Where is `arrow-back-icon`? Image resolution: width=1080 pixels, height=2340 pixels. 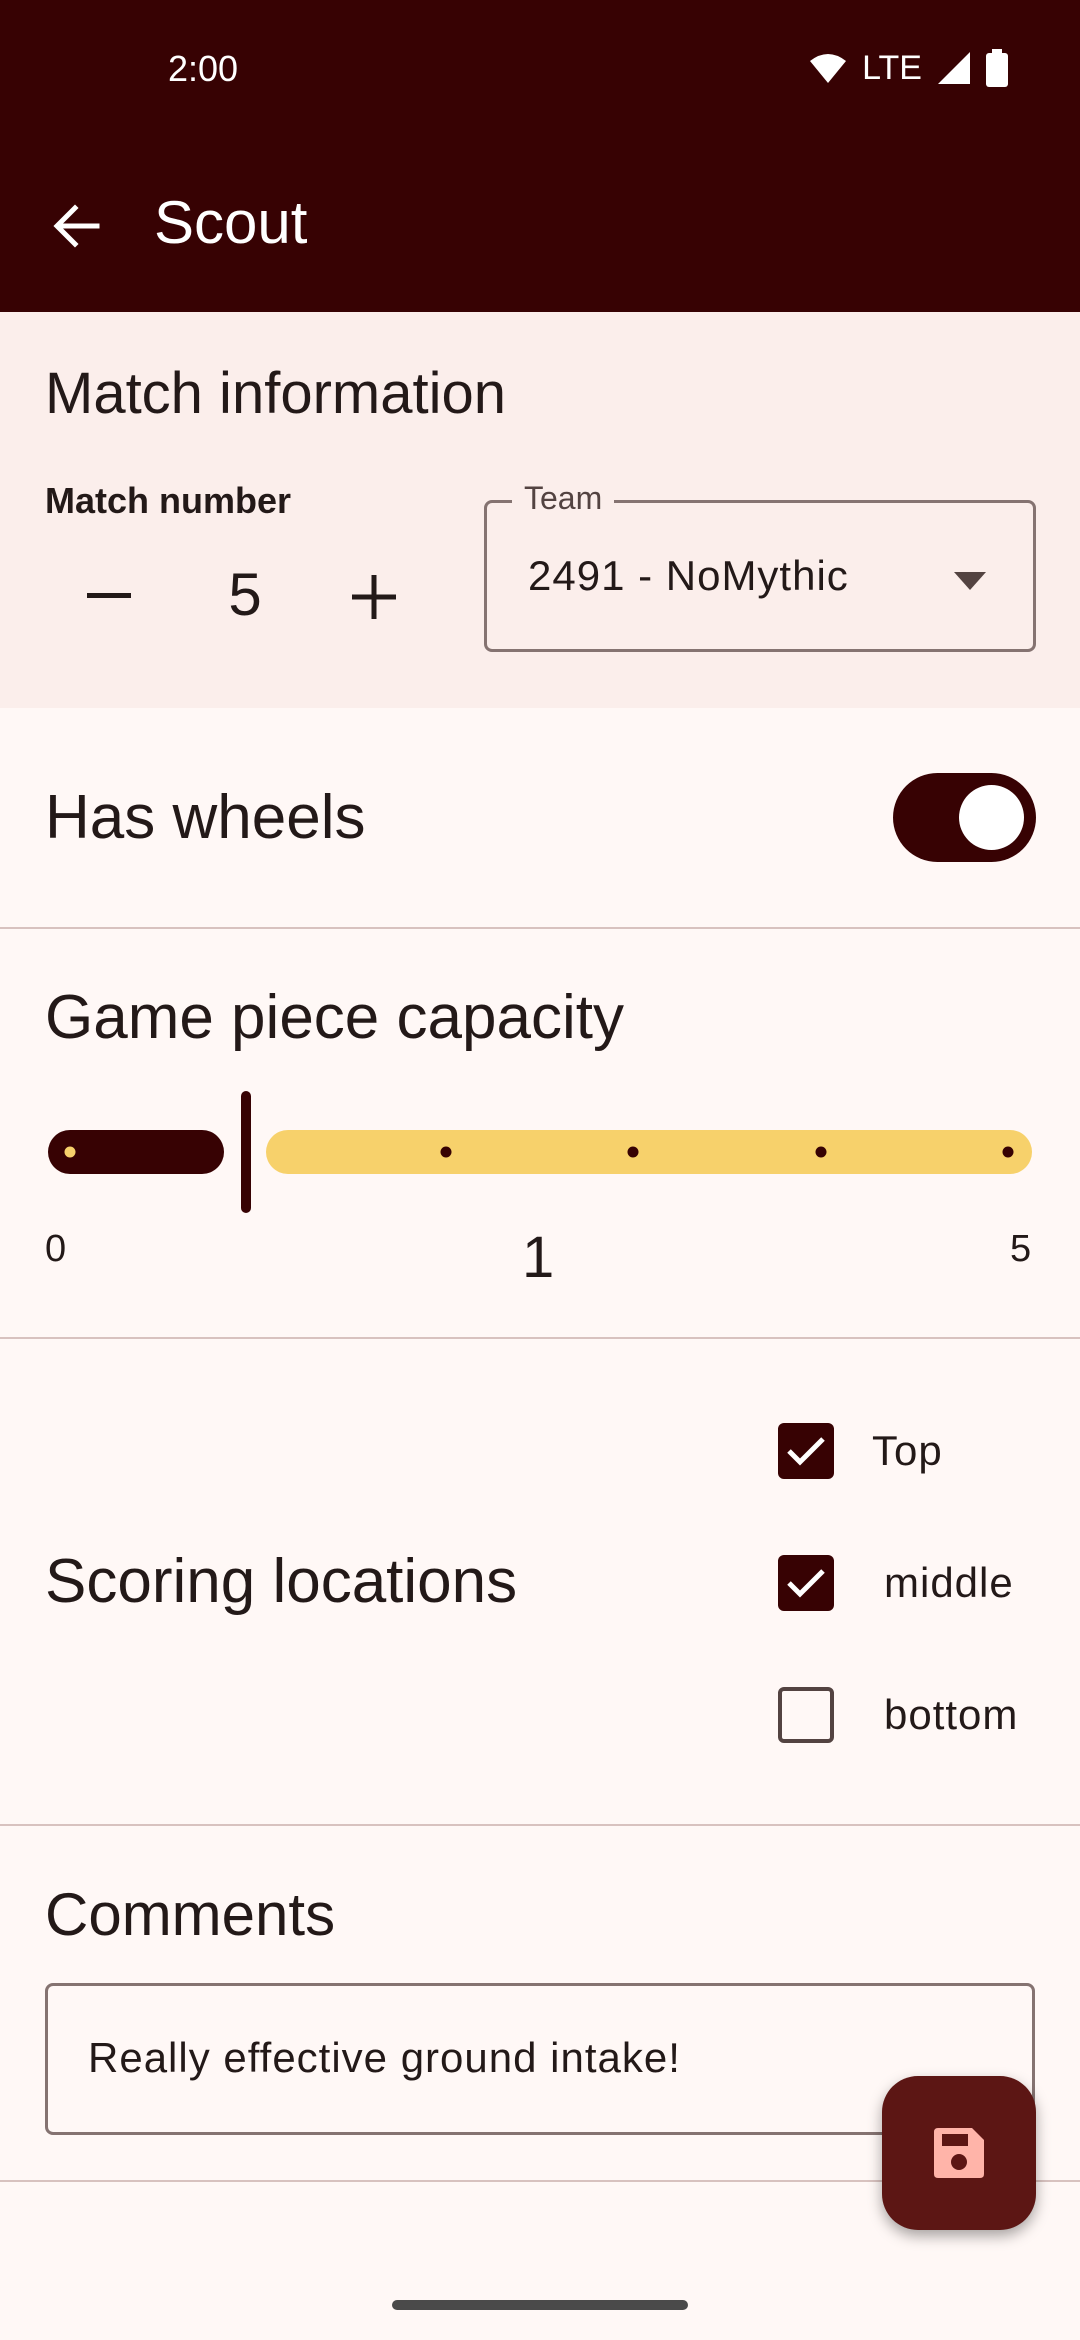 arrow-back-icon is located at coordinates (76, 226).